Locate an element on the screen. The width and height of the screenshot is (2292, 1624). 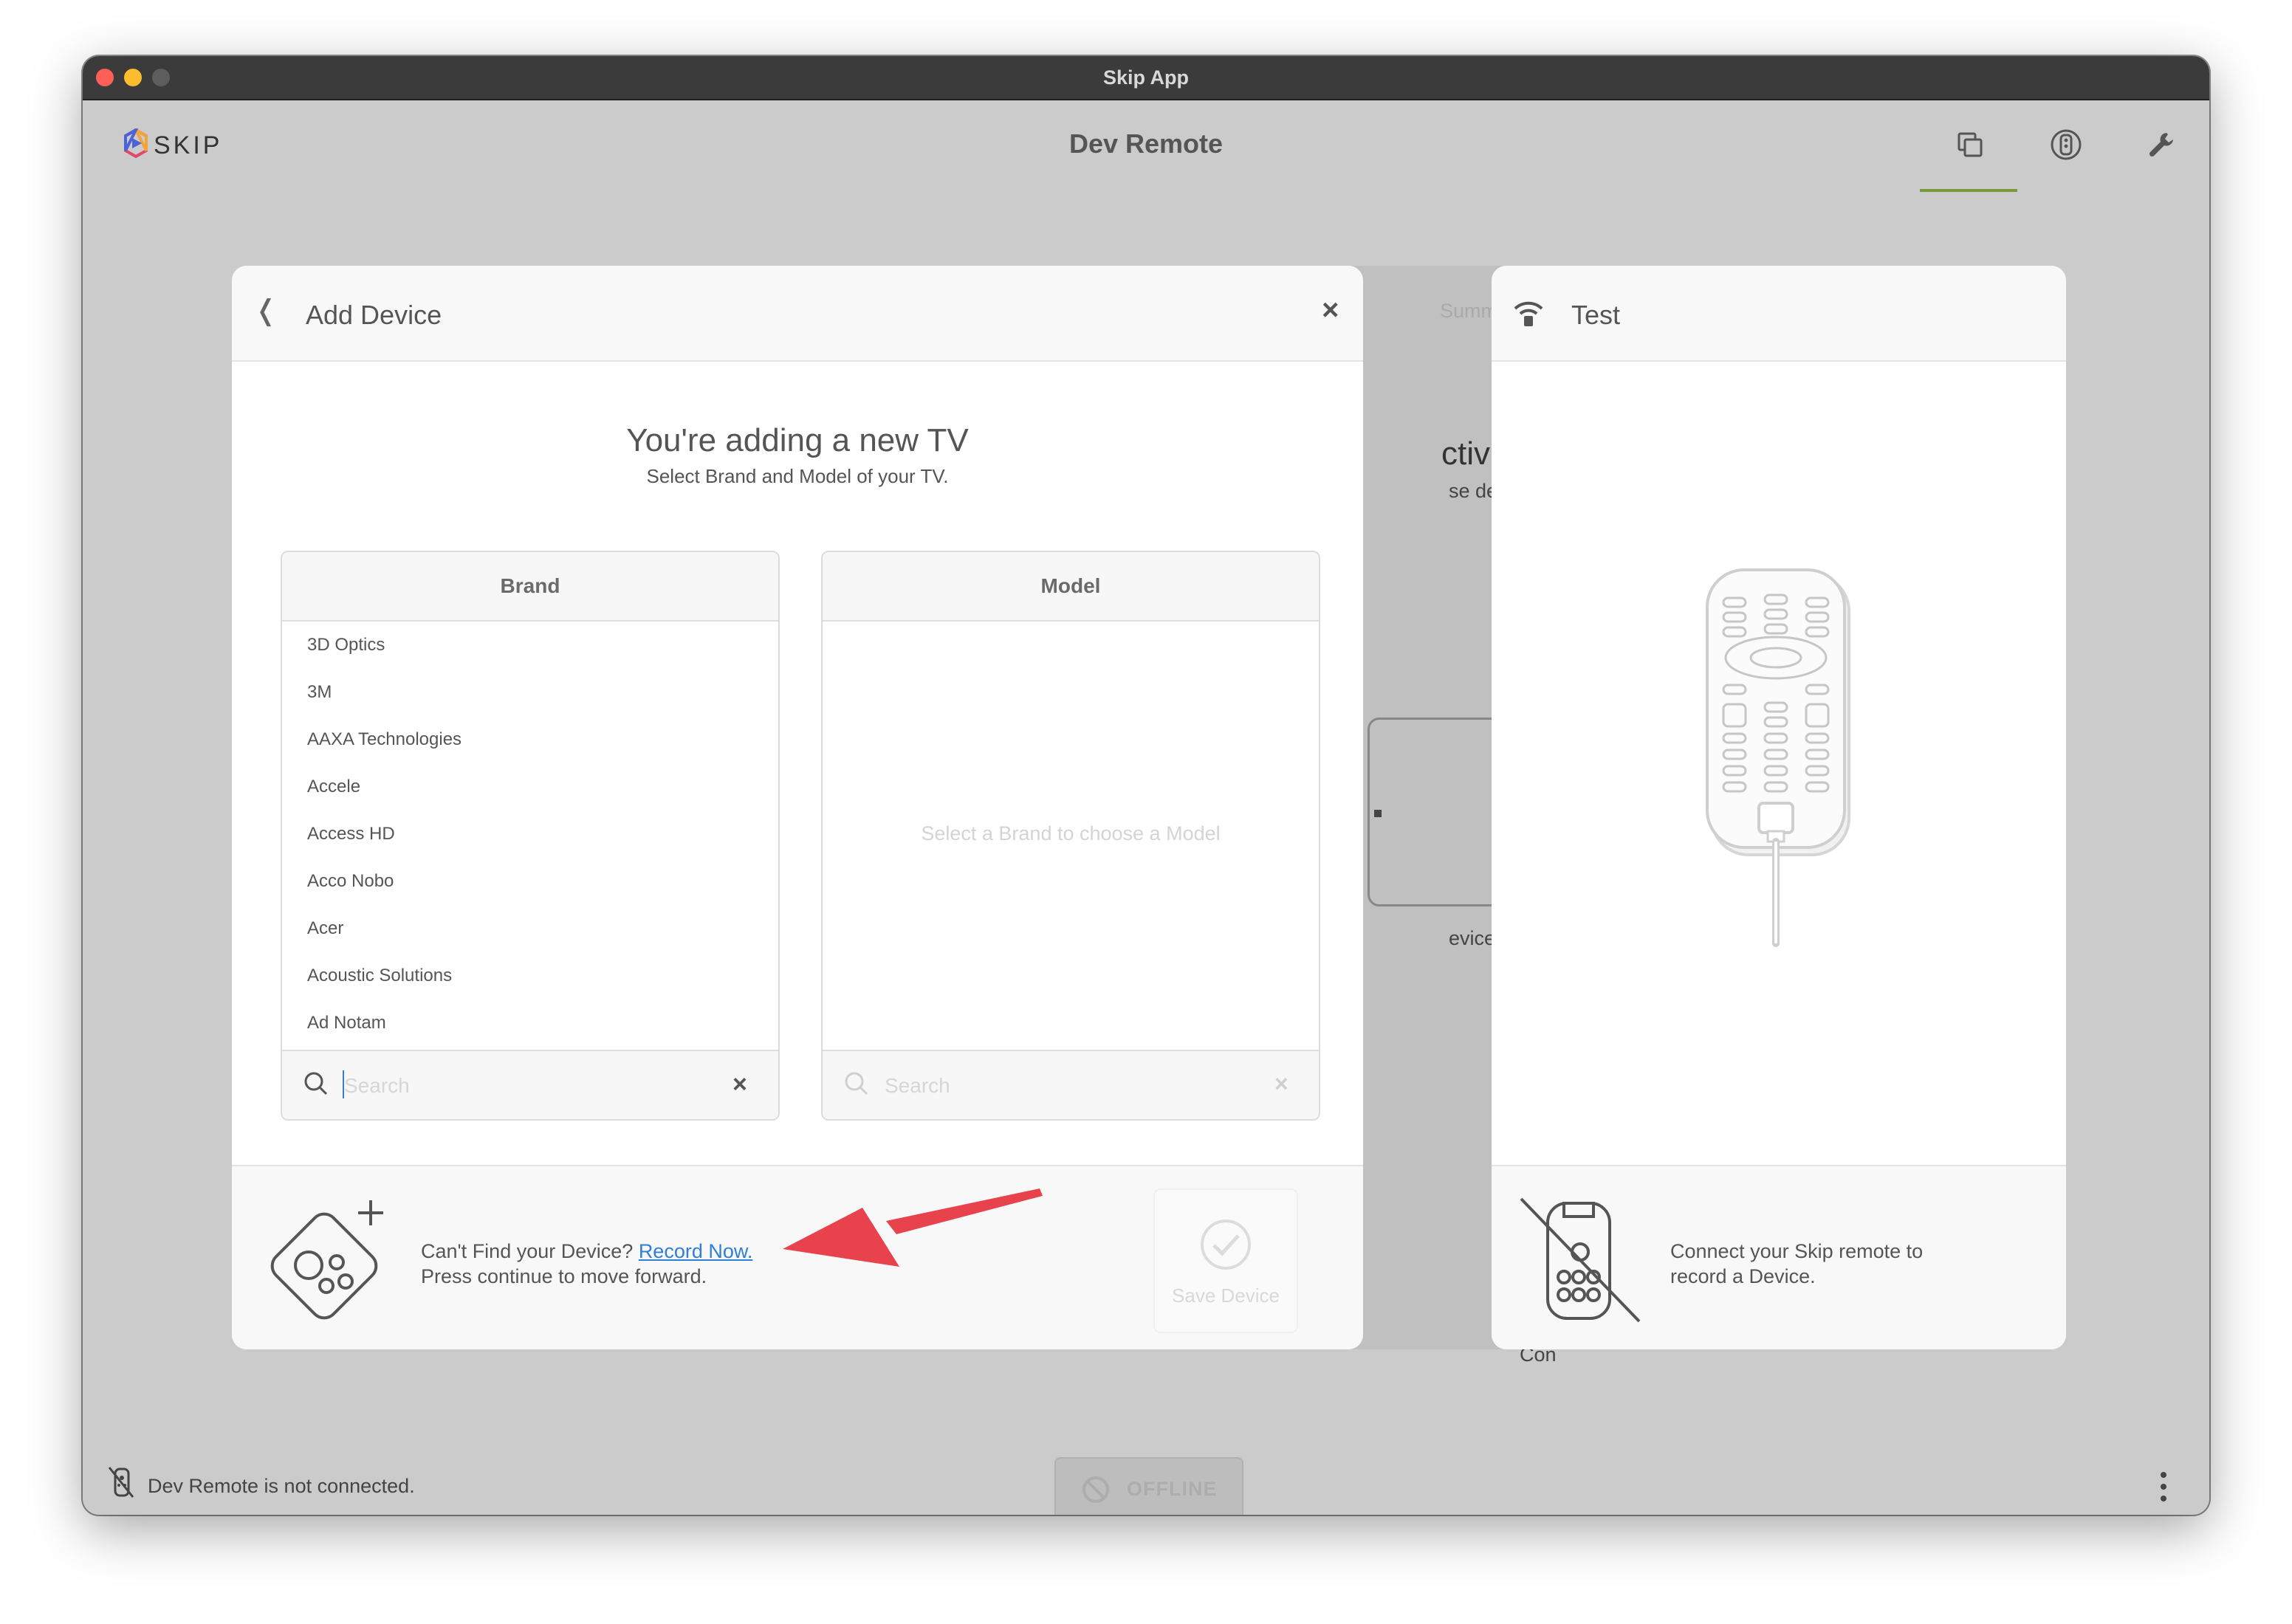
model-empty-text: Select a Brand to choose a Model is located at coordinates (1071, 833).